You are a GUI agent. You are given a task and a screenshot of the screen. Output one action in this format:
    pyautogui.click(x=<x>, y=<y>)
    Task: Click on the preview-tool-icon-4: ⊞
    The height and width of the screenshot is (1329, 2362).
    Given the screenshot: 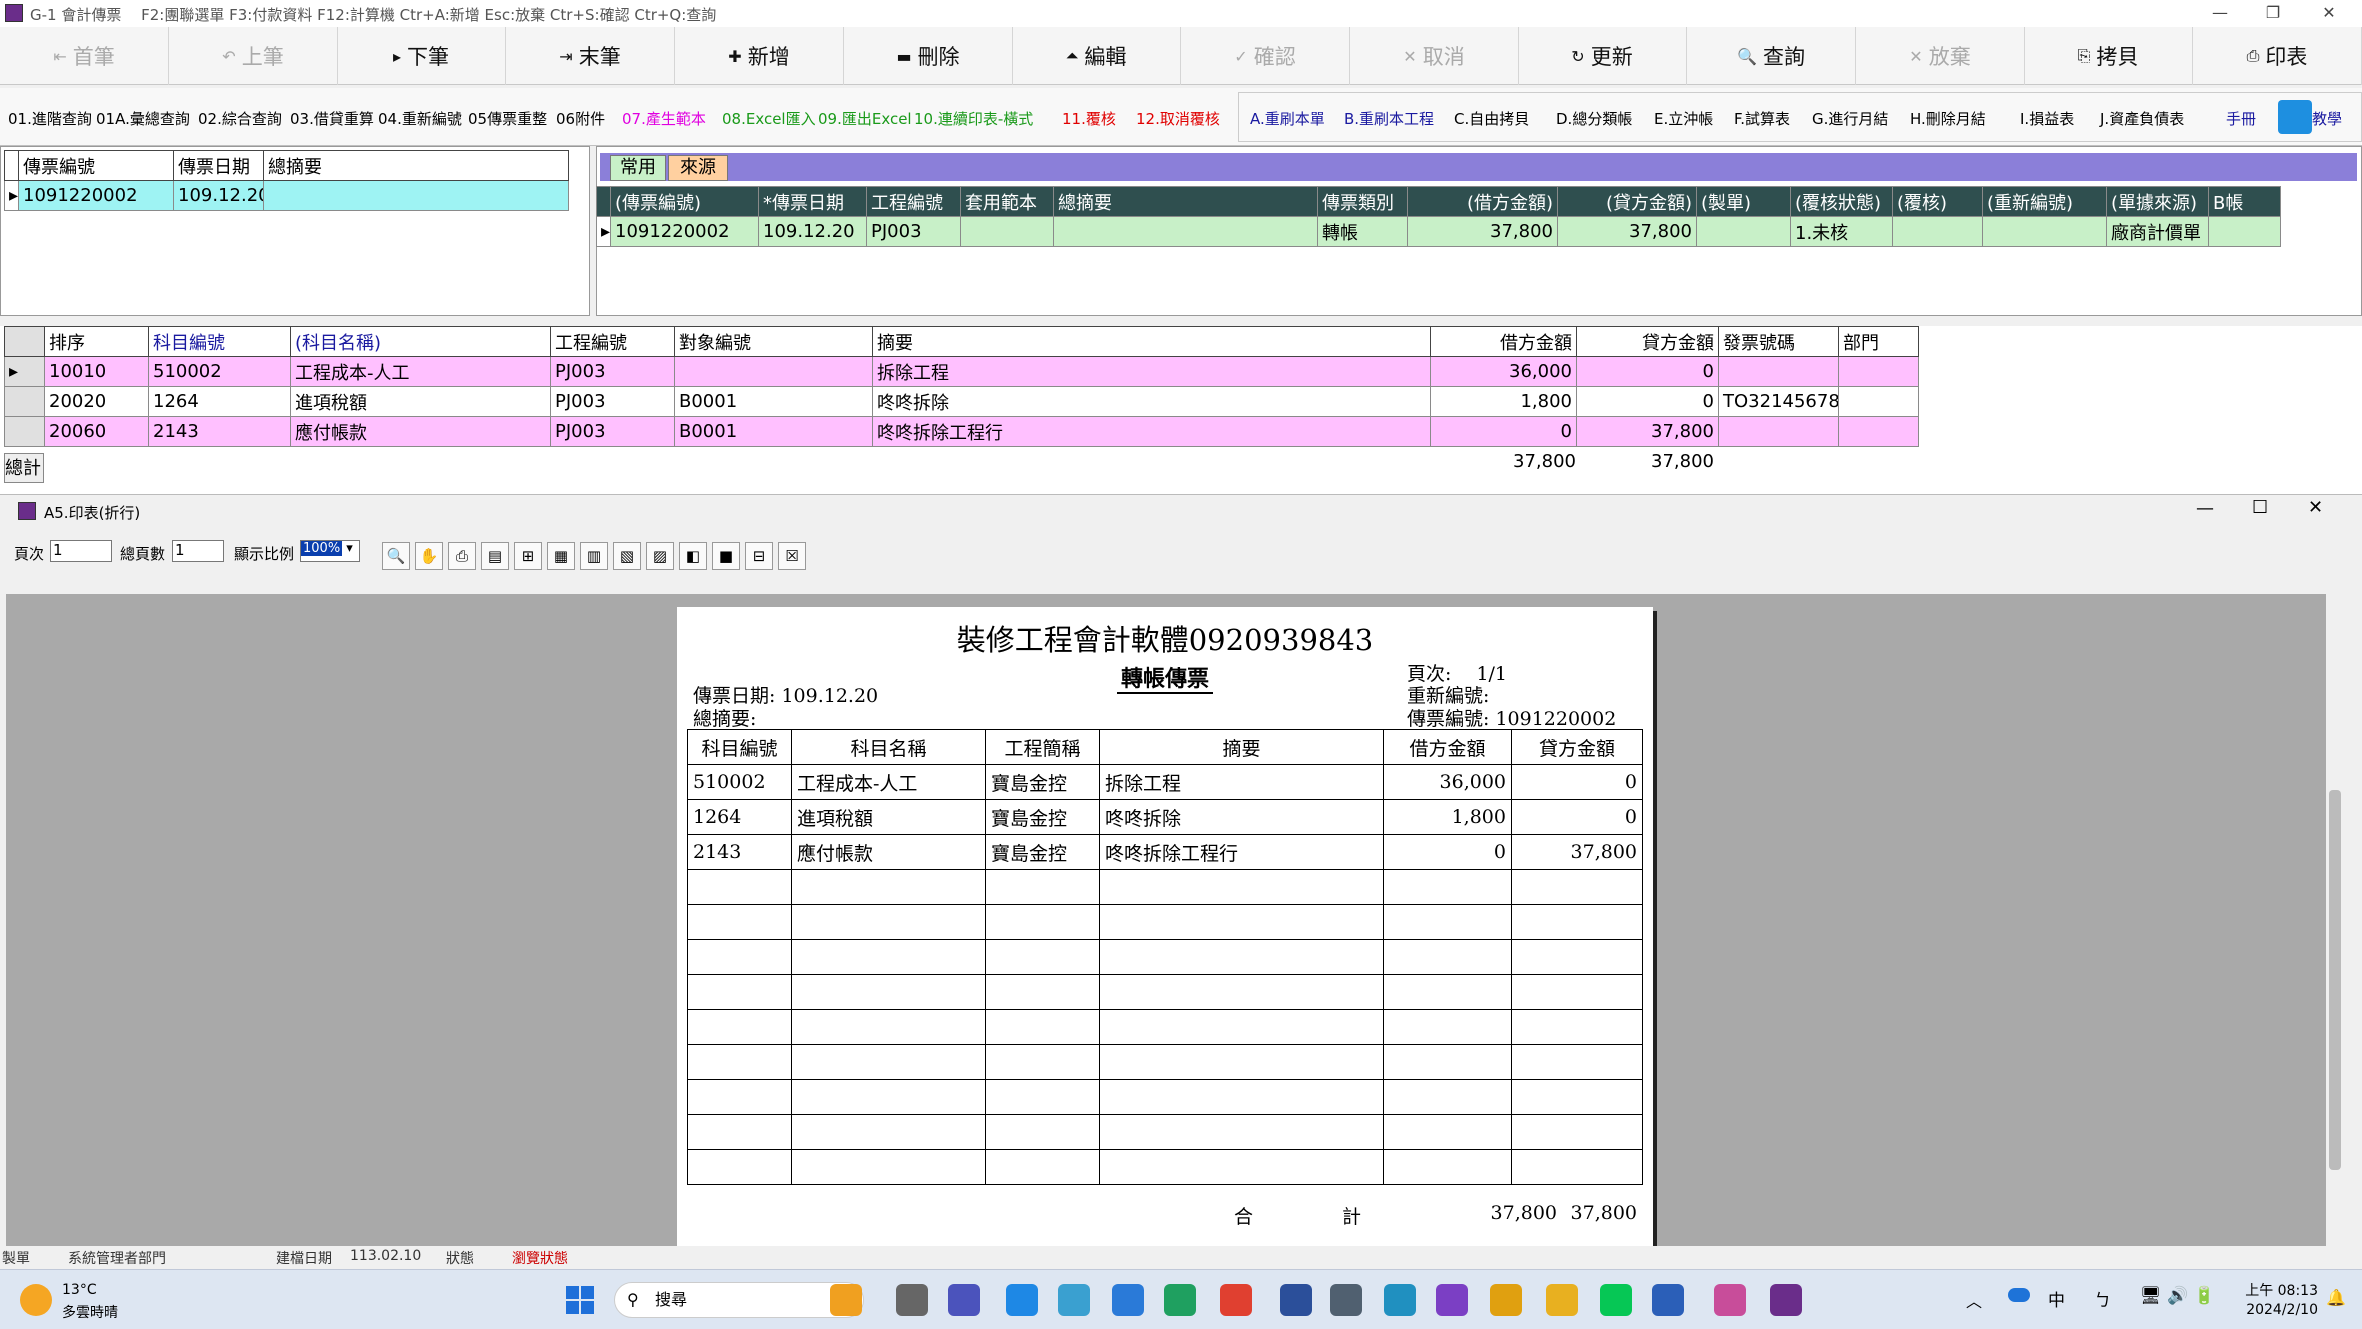 What is the action you would take?
    pyautogui.click(x=528, y=556)
    